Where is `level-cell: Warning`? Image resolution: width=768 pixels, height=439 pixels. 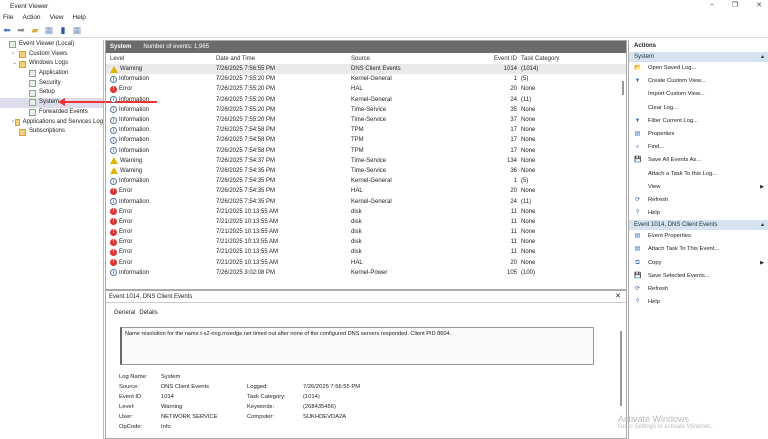
level-cell: Warning is located at coordinates (161, 161).